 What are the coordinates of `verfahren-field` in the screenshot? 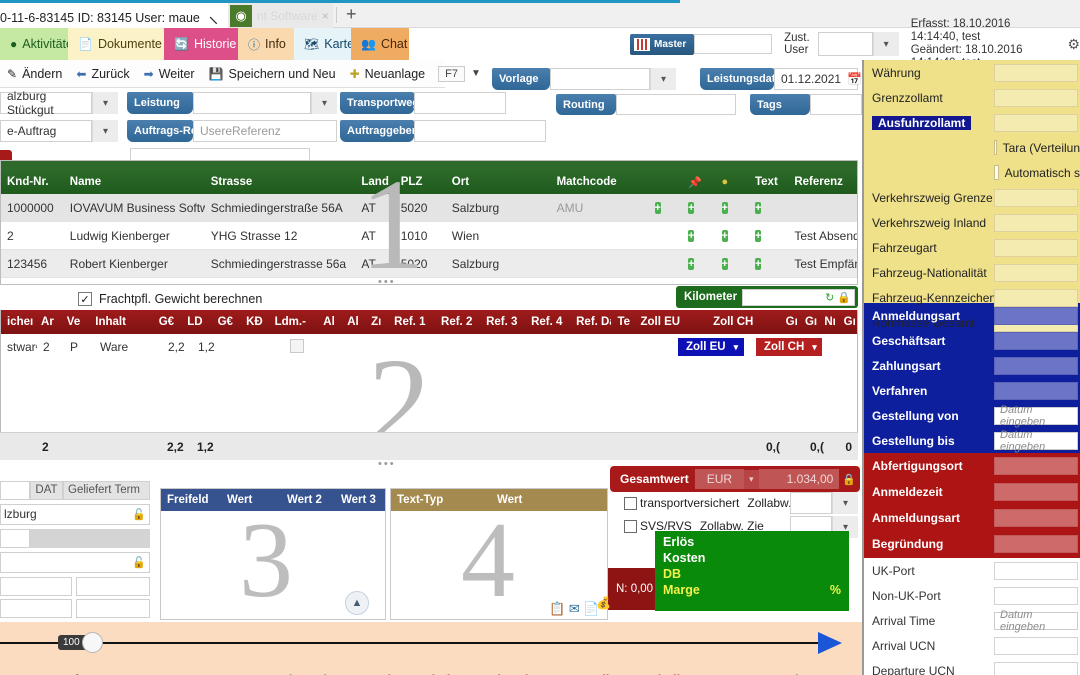 It's located at (1036, 390).